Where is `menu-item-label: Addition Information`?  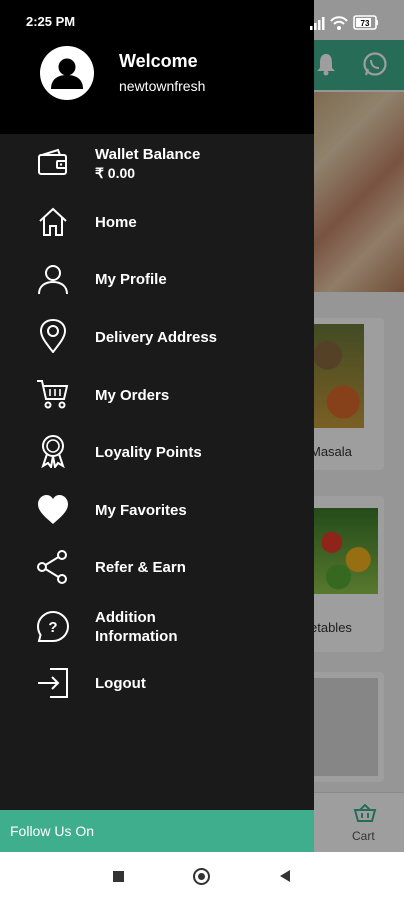
menu-item-label: Addition Information is located at coordinates (136, 627).